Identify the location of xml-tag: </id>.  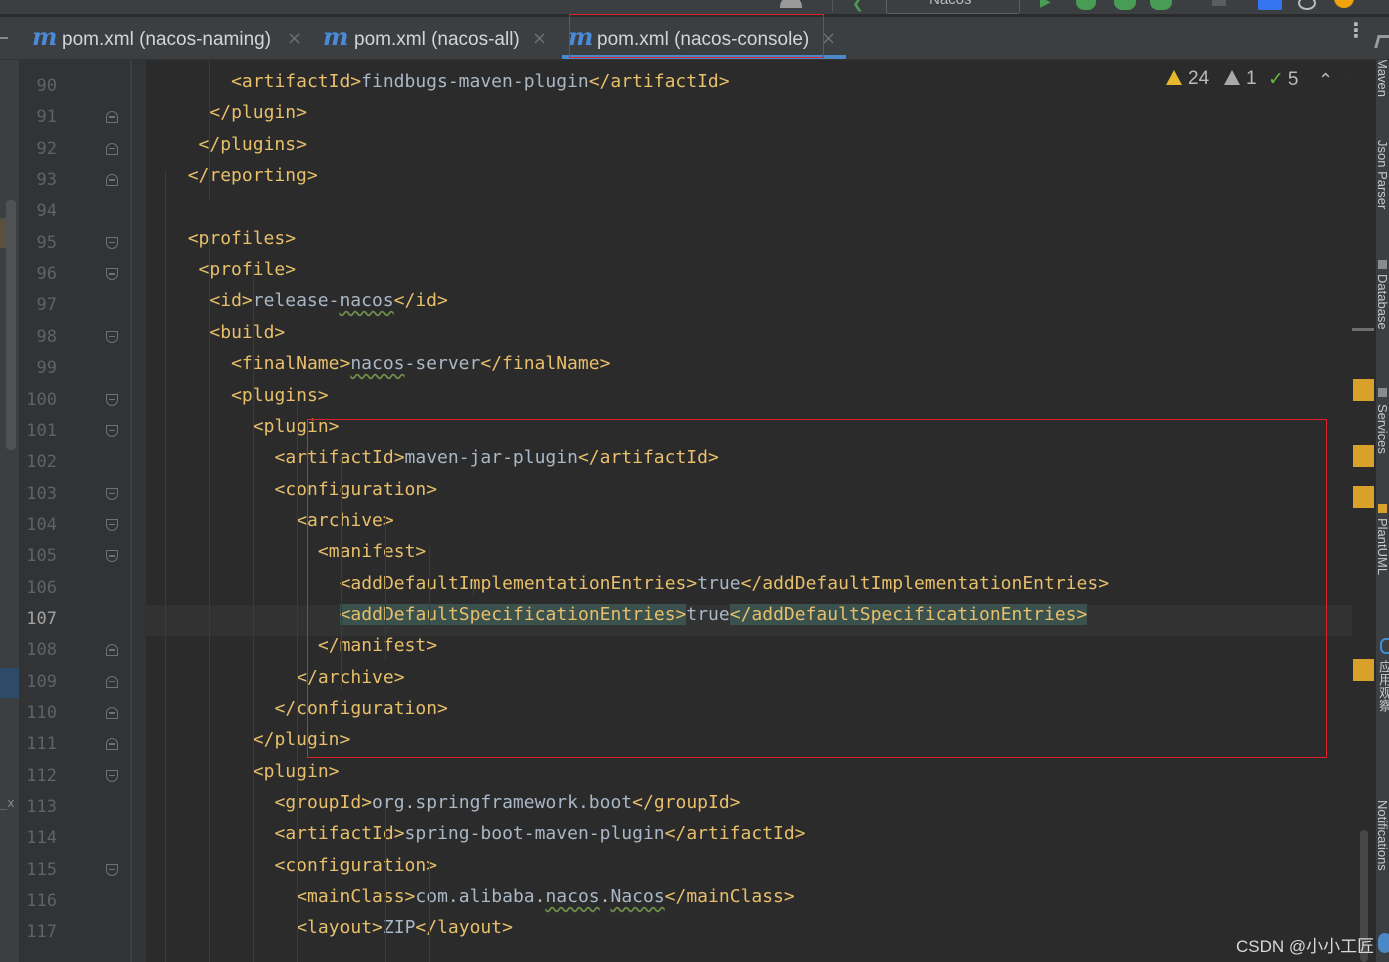
(420, 301).